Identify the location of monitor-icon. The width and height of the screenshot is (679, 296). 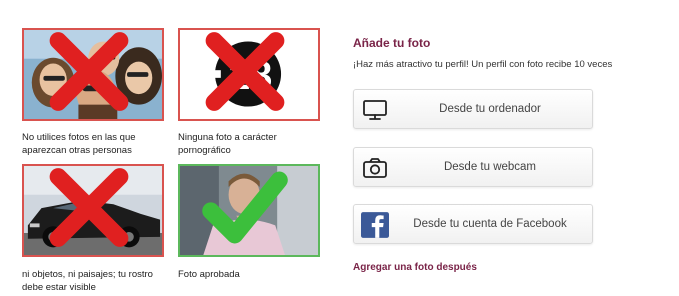
(375, 110).